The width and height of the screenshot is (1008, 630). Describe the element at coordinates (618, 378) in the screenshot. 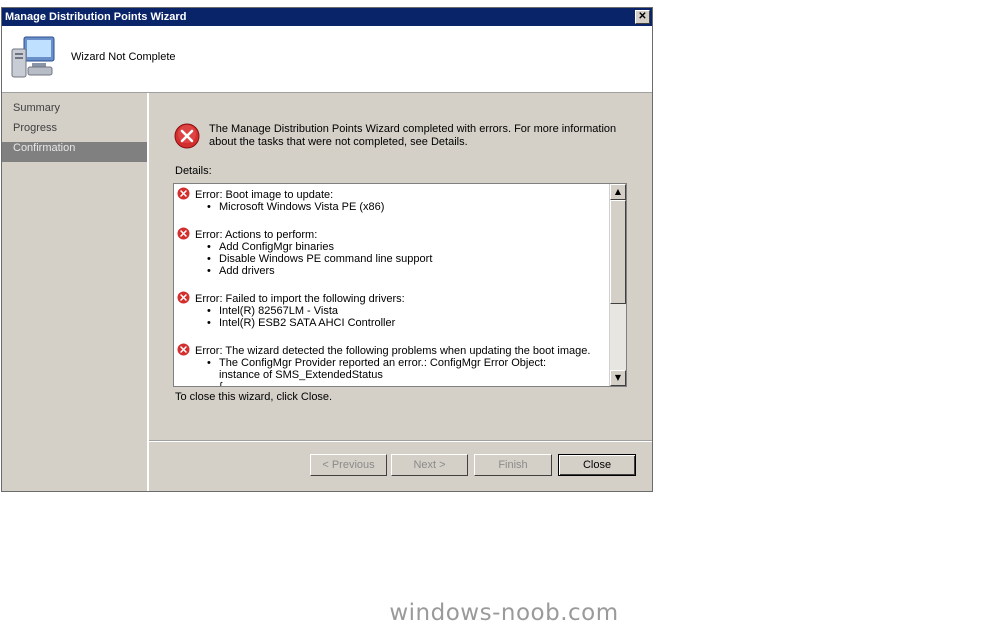

I see `scroll-down-arrow-icon: ▼` at that location.